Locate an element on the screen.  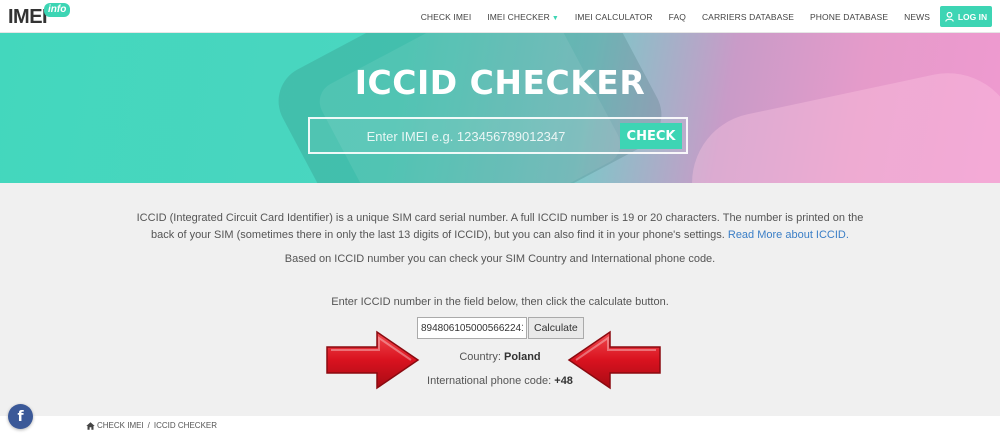
nav-news: NEWS is located at coordinates (917, 17).